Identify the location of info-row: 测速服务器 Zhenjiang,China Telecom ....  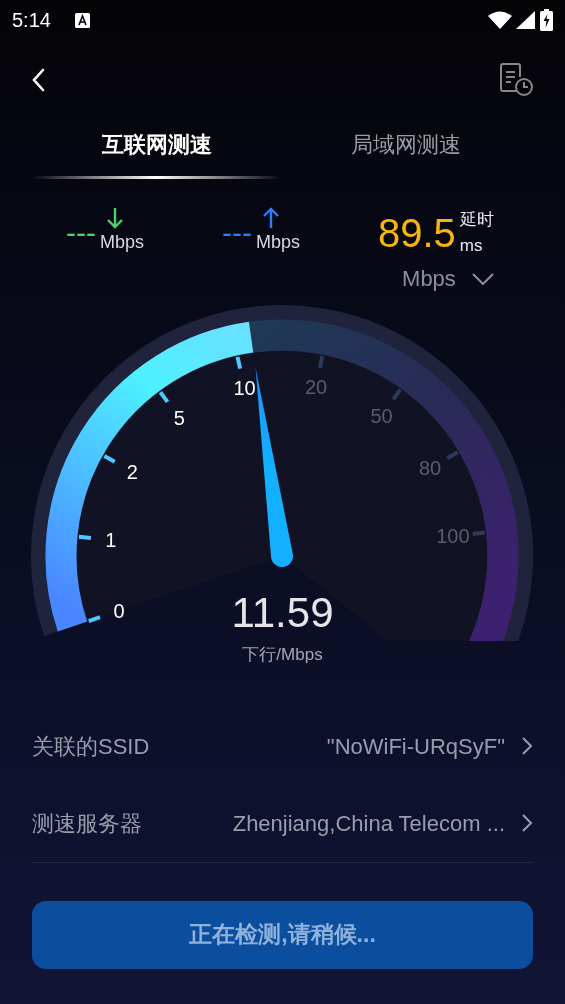
(282, 823).